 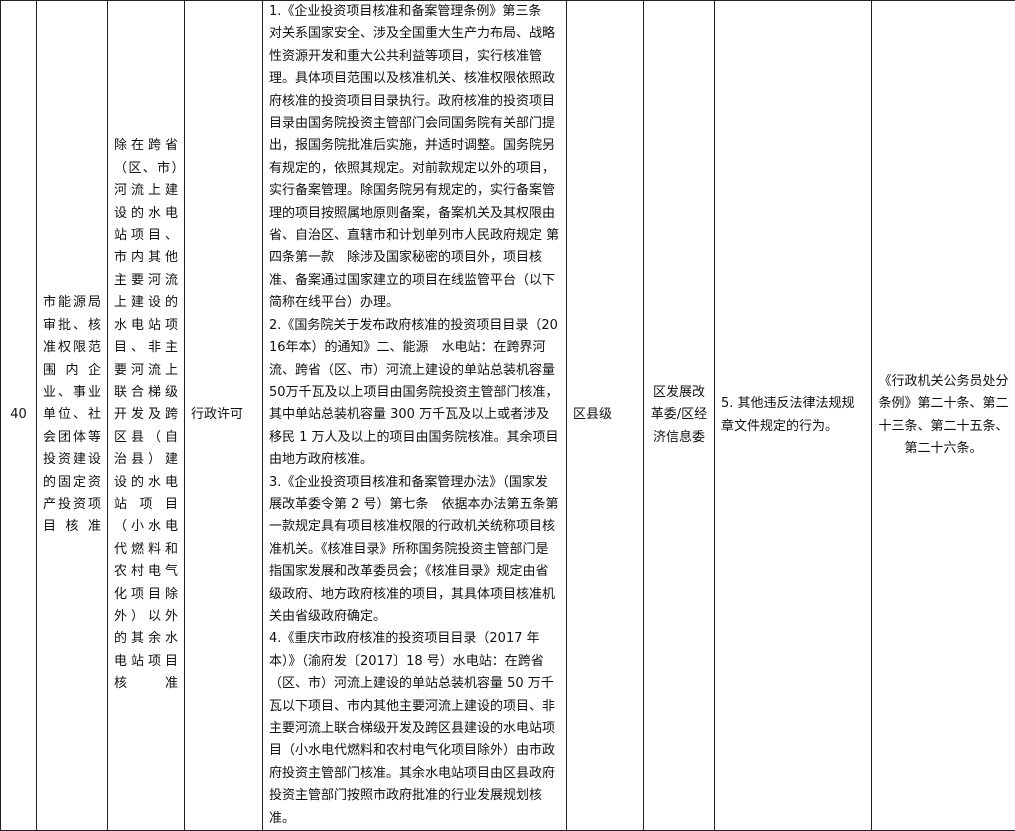 I want to click on row-number: 40, so click(x=18, y=414).